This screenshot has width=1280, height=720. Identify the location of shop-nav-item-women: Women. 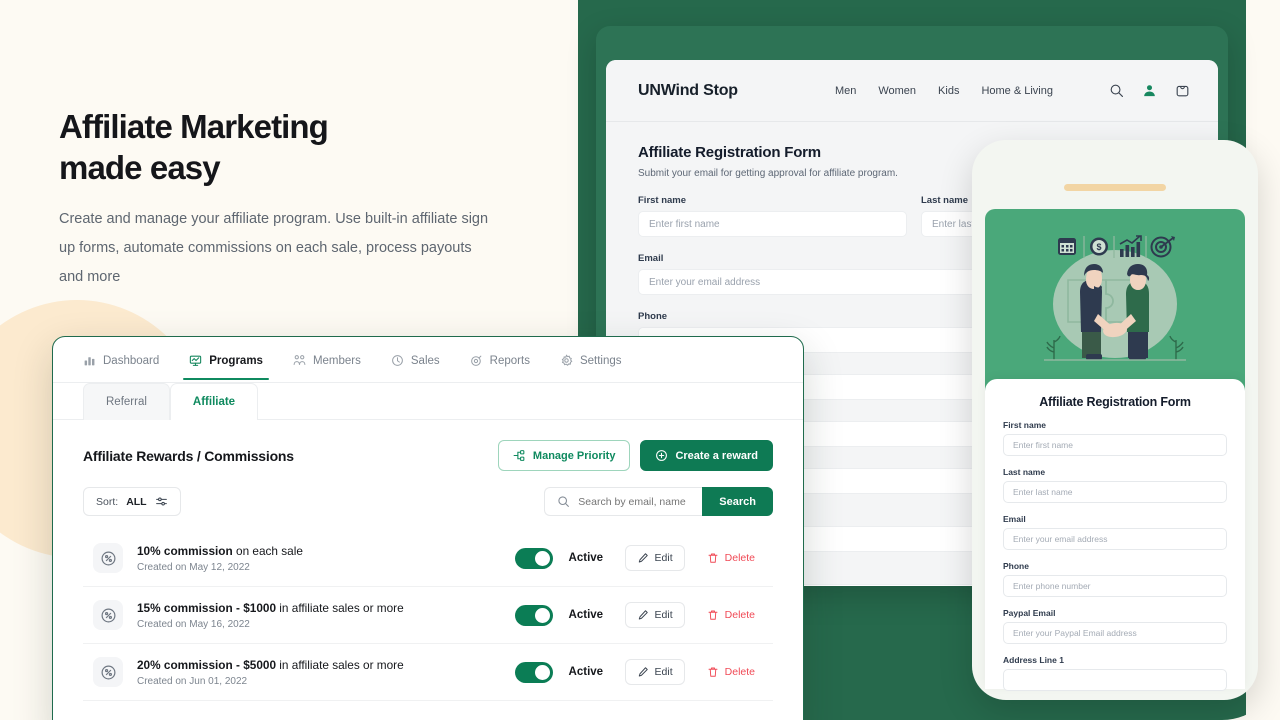
(897, 91).